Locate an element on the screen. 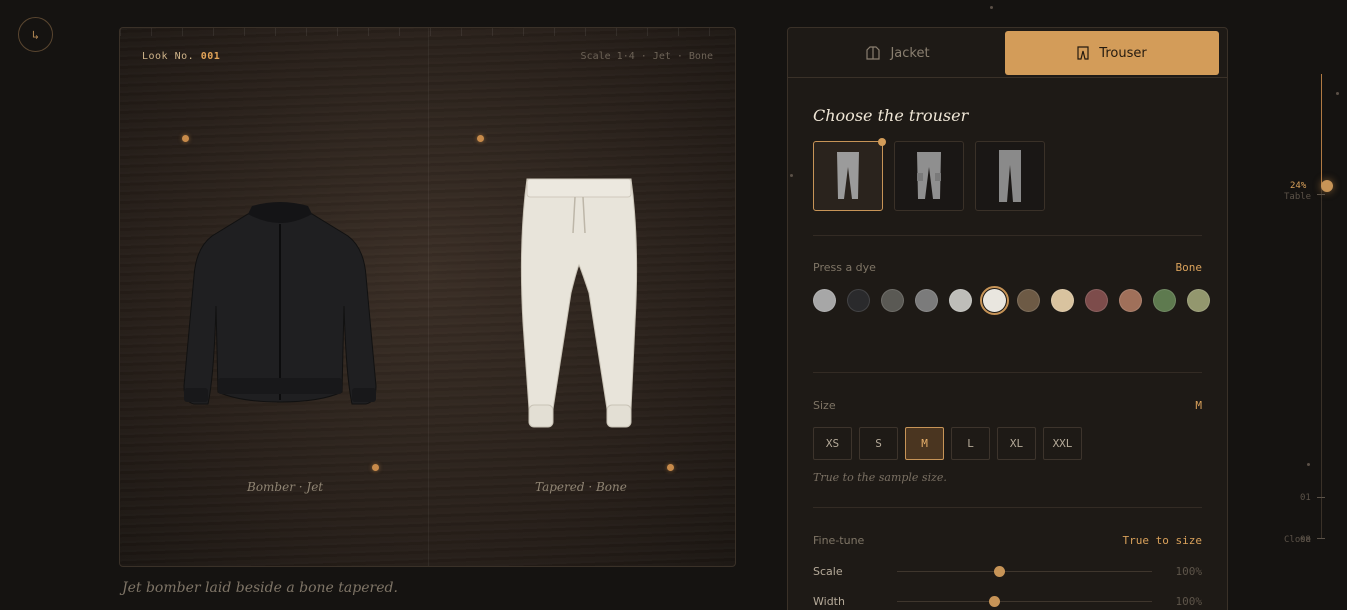 The width and height of the screenshot is (1347, 610). trouser-style-options is located at coordinates (929, 174).